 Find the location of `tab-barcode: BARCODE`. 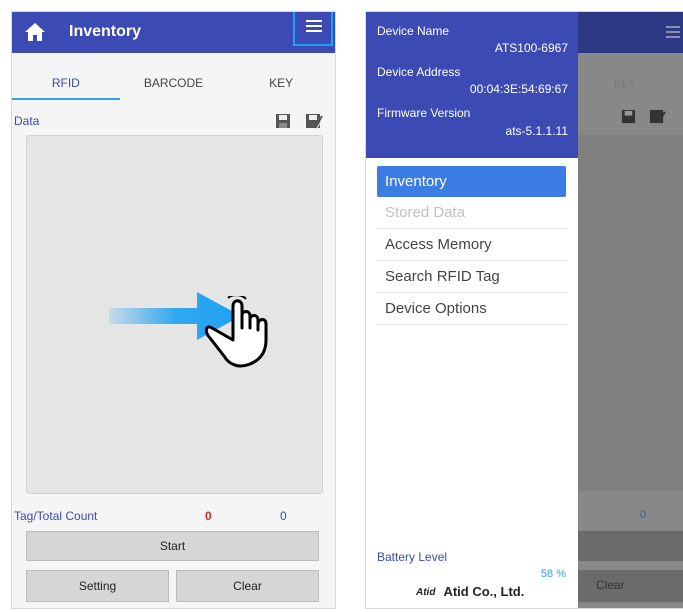

tab-barcode: BARCODE is located at coordinates (174, 85).